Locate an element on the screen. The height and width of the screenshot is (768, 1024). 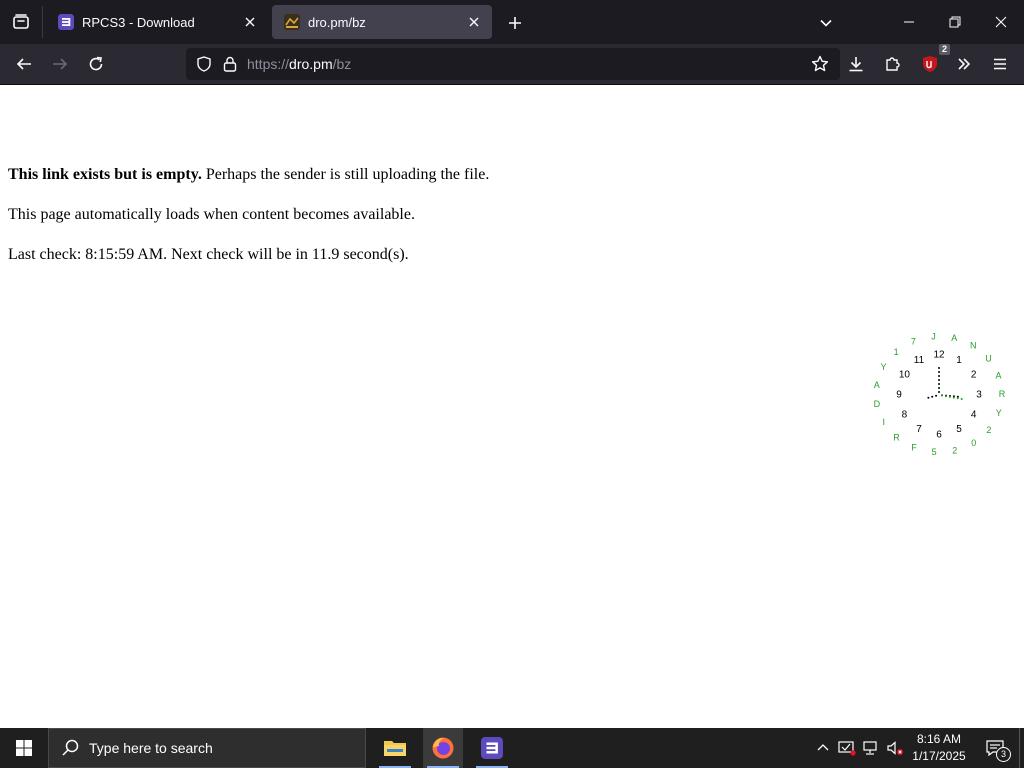
tab-list-button is located at coordinates (21, 22).